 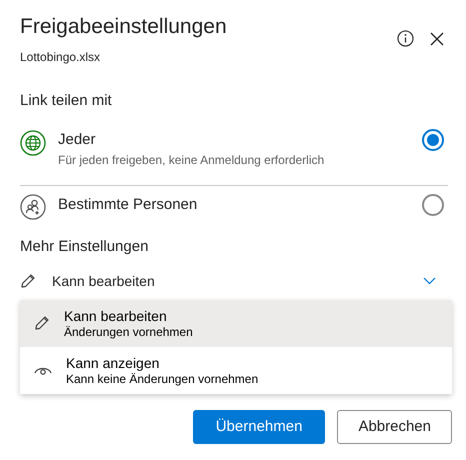 I want to click on option-description: Für jeden freigeben, keine Anmeldung erforderlich, so click(x=192, y=160).